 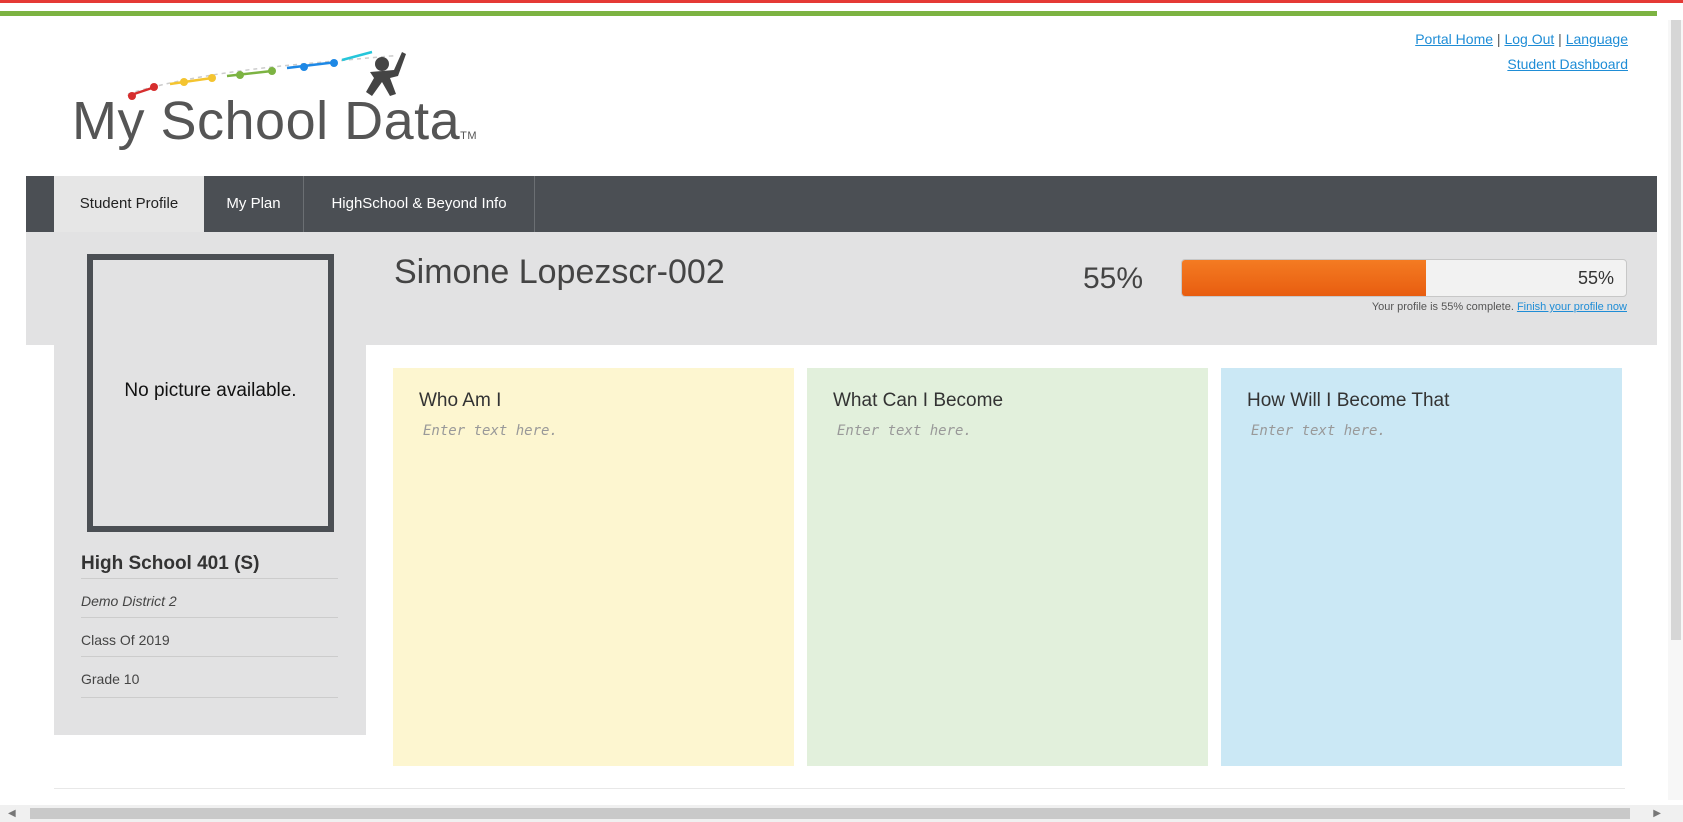 I want to click on logo: My School DataTM, so click(x=274, y=97).